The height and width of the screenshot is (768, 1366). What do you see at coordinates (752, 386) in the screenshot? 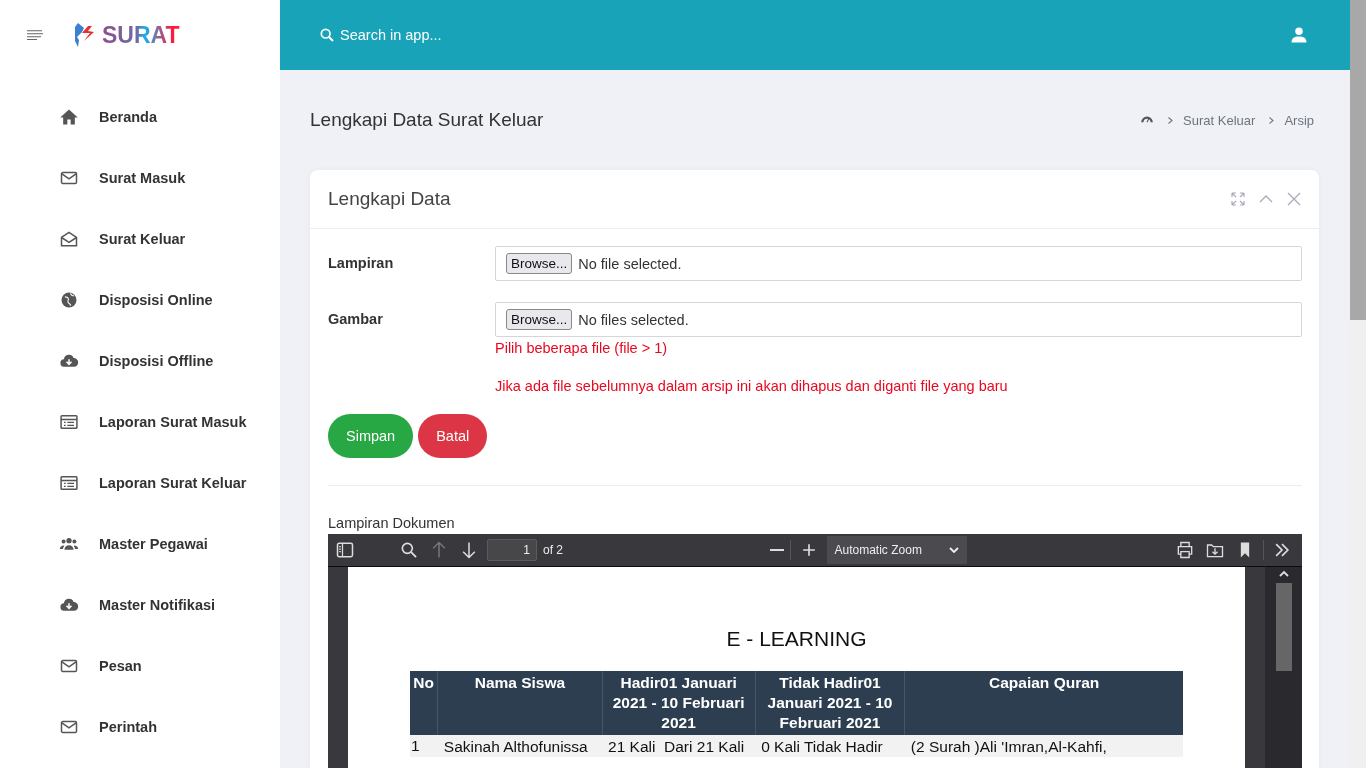
I see `help-text: Jika ada file sebelumnya dalam arsip ini akan dihapus dan diganti file yang baru` at bounding box center [752, 386].